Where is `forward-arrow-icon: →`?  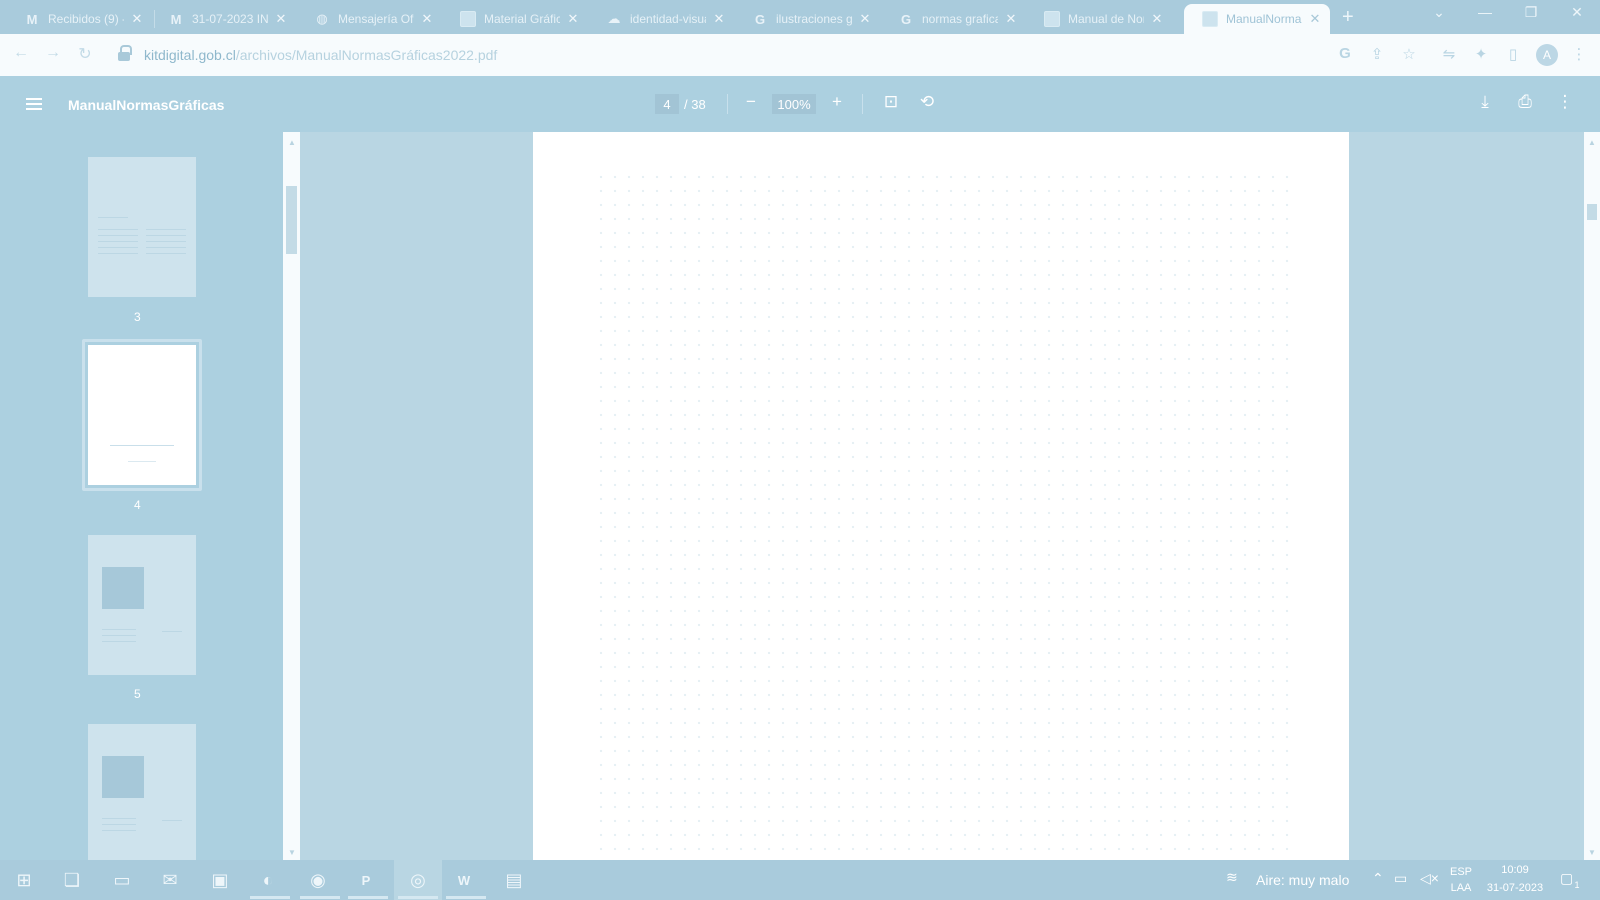
forward-arrow-icon: → is located at coordinates (53, 53).